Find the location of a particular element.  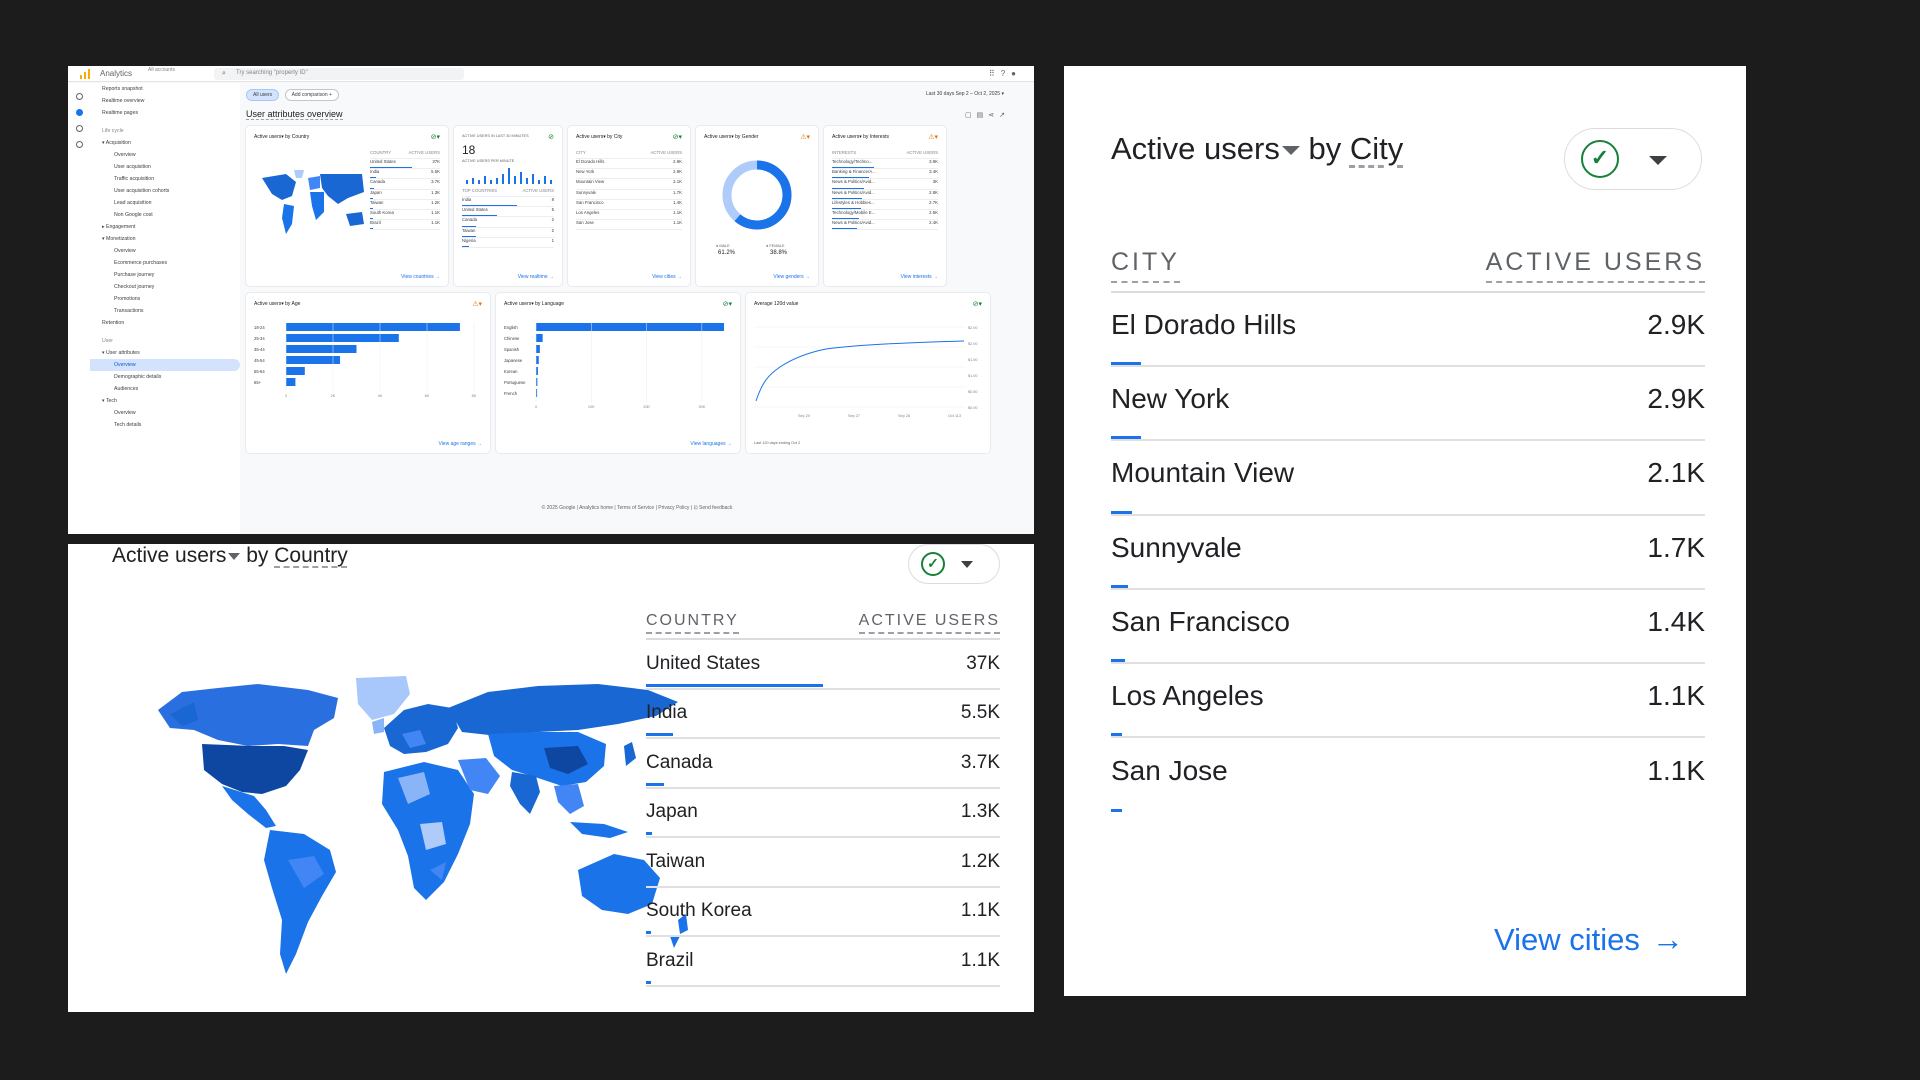

table-row: Taiwan 1.2K is located at coordinates (823, 863).